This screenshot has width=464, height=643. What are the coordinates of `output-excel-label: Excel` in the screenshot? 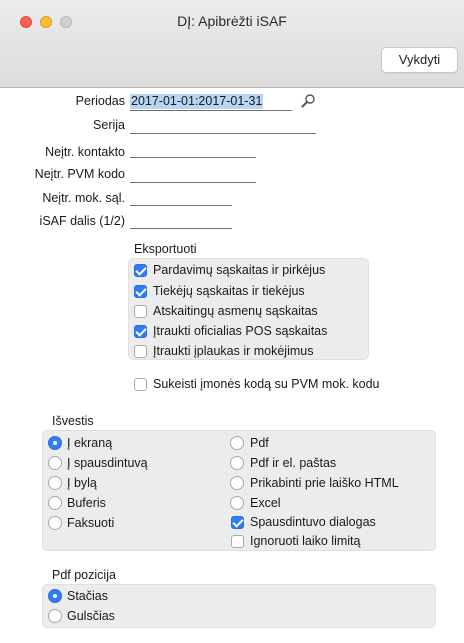 It's located at (265, 503).